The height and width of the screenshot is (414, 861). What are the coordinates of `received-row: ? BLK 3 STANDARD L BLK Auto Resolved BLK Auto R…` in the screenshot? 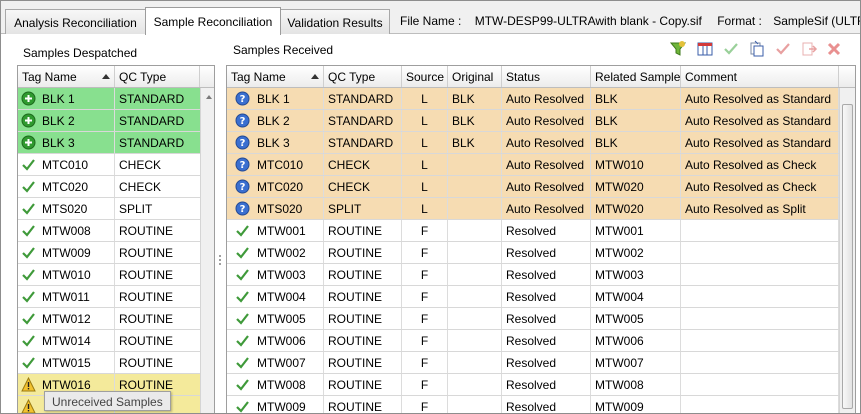 It's located at (533, 143).